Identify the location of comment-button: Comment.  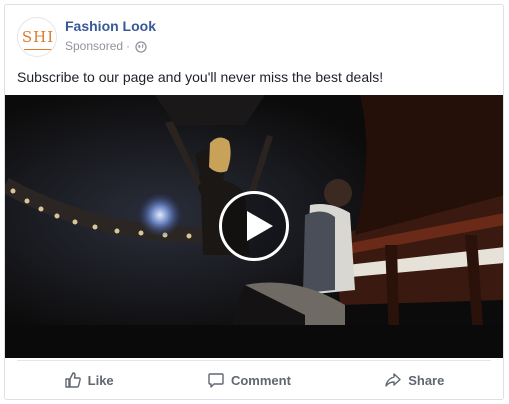
(249, 380).